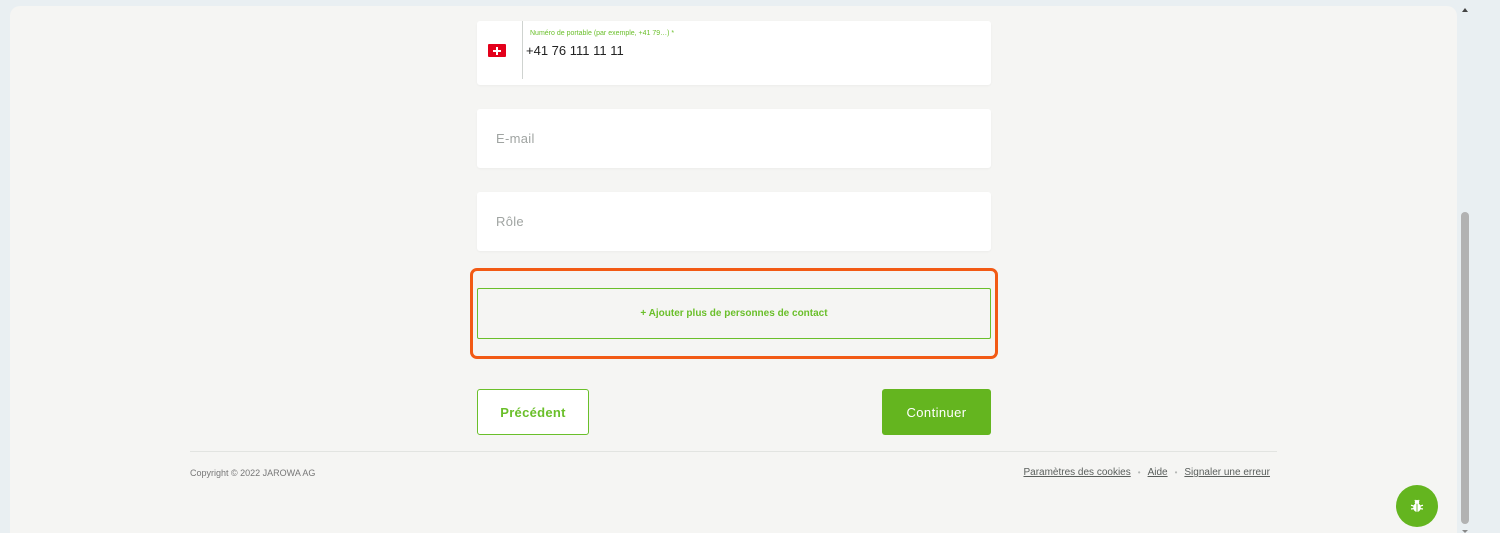 The width and height of the screenshot is (1500, 533). I want to click on email-placeholder: E-mail, so click(515, 138).